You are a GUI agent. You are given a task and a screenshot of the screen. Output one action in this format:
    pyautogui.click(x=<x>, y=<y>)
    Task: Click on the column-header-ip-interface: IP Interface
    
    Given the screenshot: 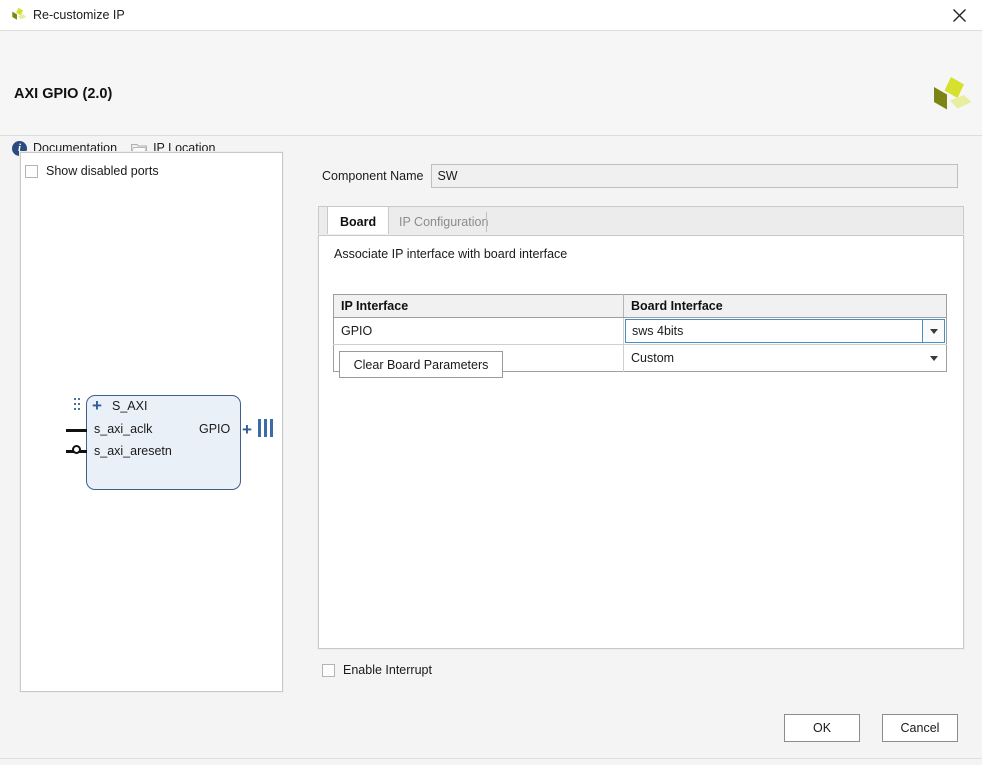 What is the action you would take?
    pyautogui.click(x=478, y=306)
    